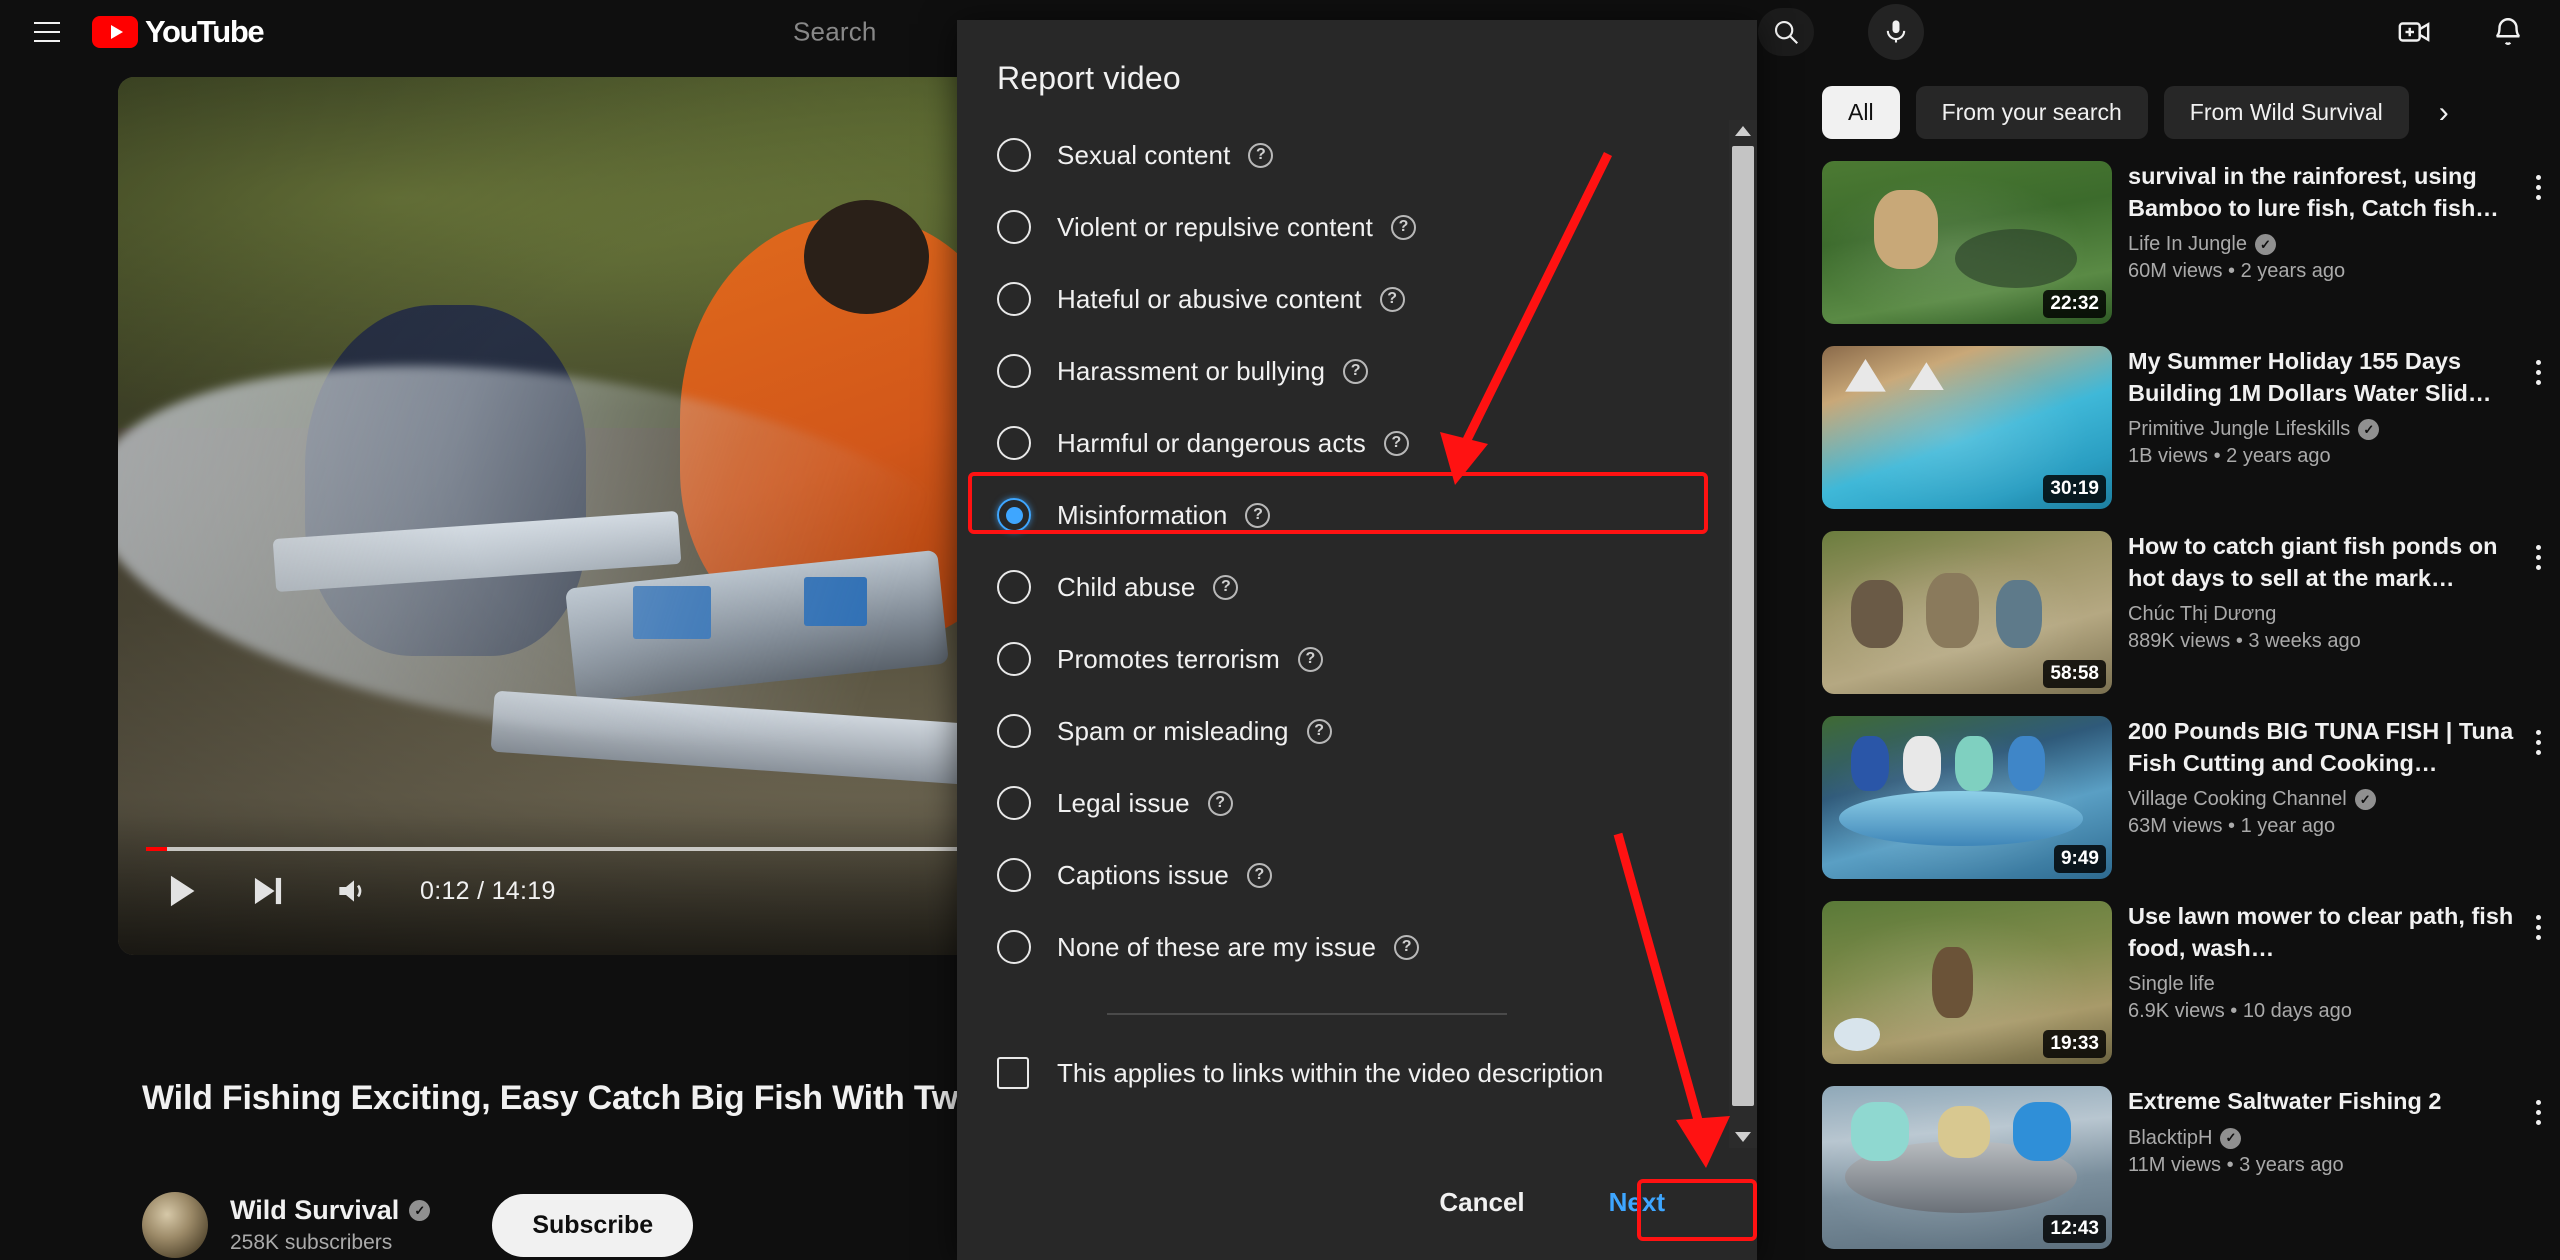 The width and height of the screenshot is (2560, 1260). What do you see at coordinates (175, 1225) in the screenshot?
I see `channel-avatar` at bounding box center [175, 1225].